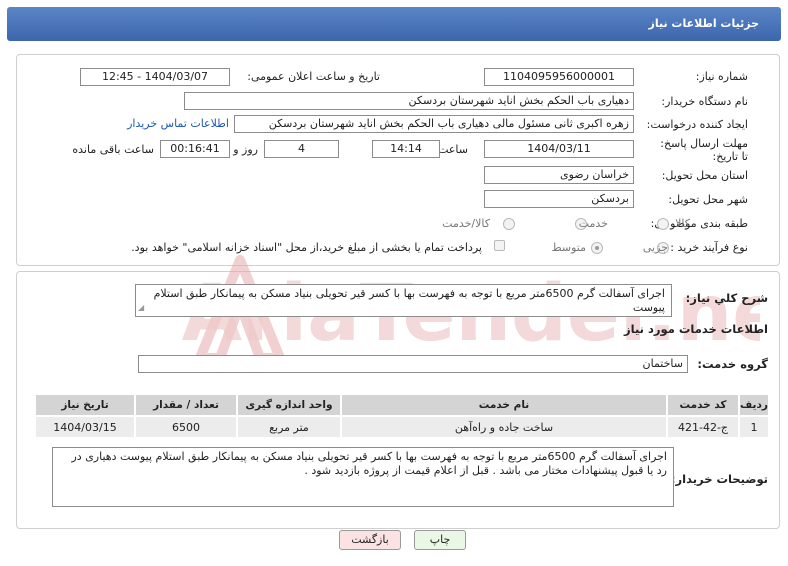 Image resolution: width=788 pixels, height=566 pixels. I want to click on days-label: روز و, so click(245, 149).